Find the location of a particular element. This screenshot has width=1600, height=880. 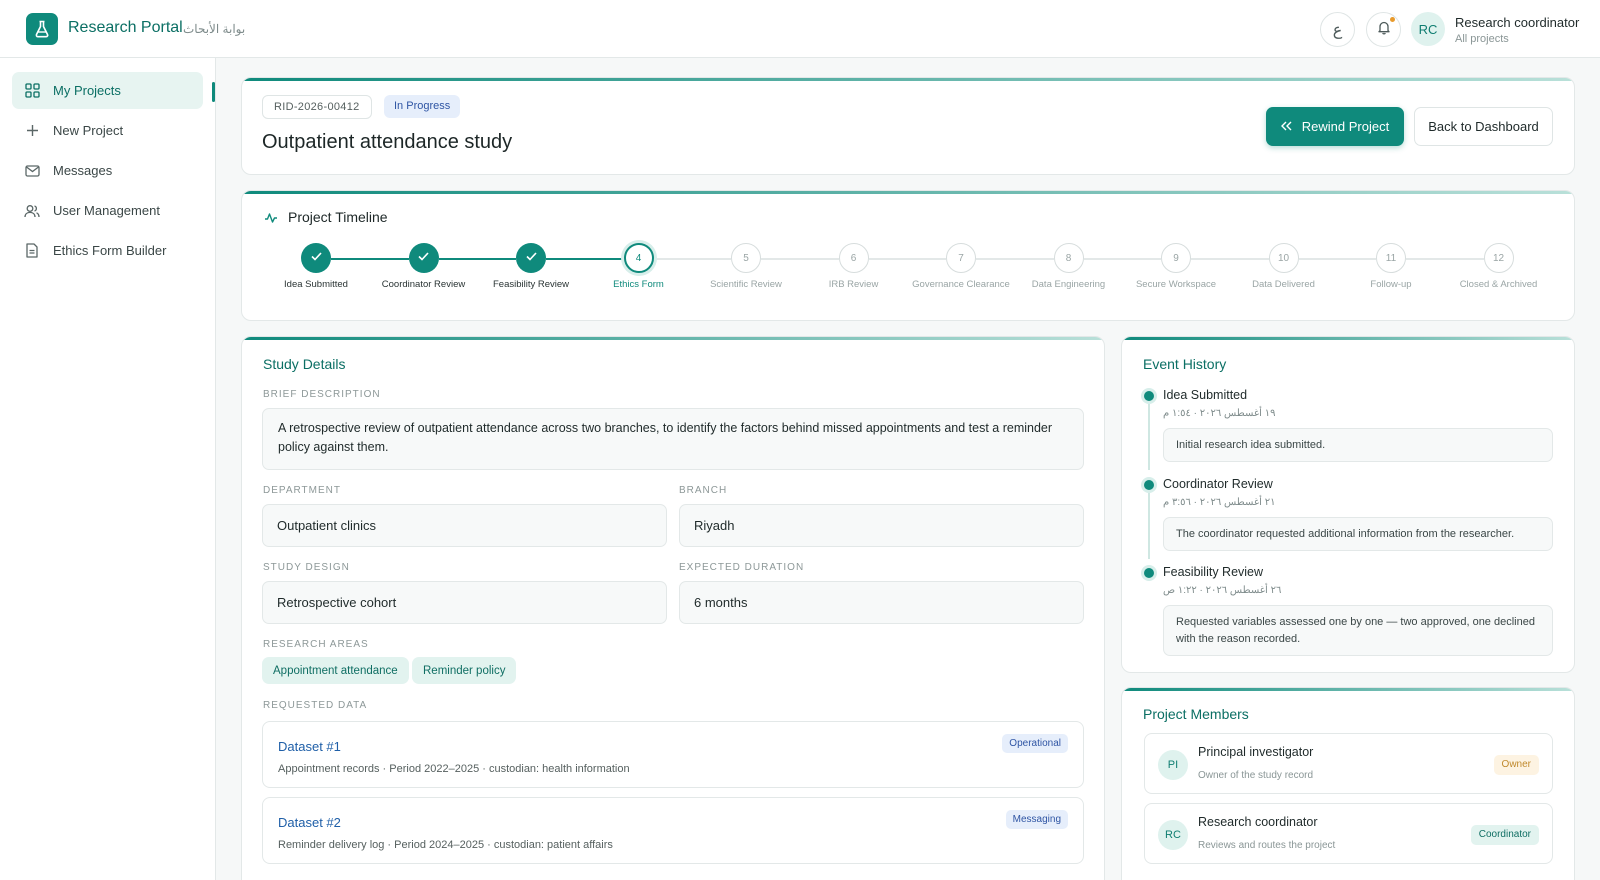

study-design-value: Retrospective cohort is located at coordinates (337, 602).